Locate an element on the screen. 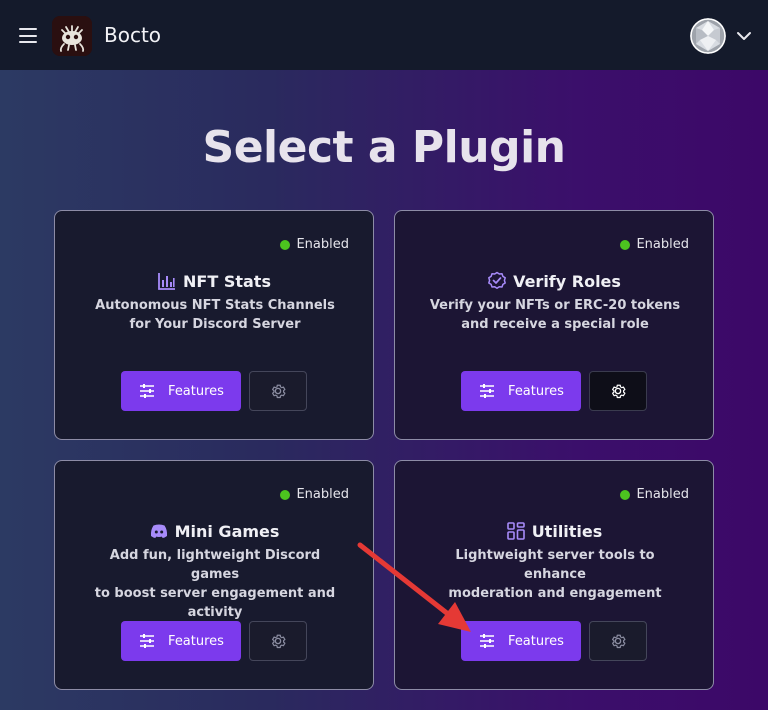  chevron-down-icon is located at coordinates (744, 36).